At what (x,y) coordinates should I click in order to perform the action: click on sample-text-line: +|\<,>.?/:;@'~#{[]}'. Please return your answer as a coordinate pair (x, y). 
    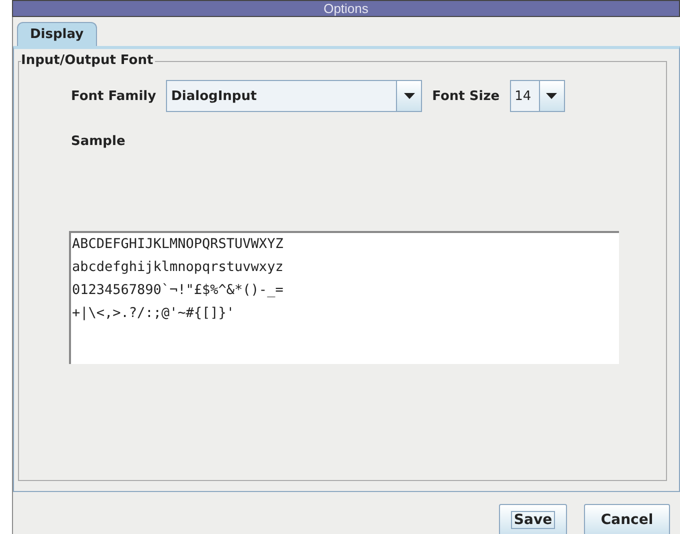
    Looking at the image, I should click on (154, 313).